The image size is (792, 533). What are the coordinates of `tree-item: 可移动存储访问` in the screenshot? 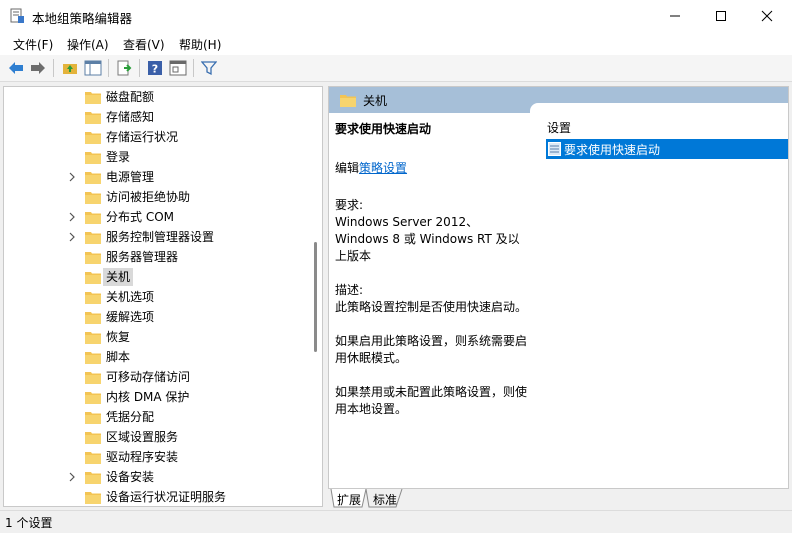 It's located at (156, 377).